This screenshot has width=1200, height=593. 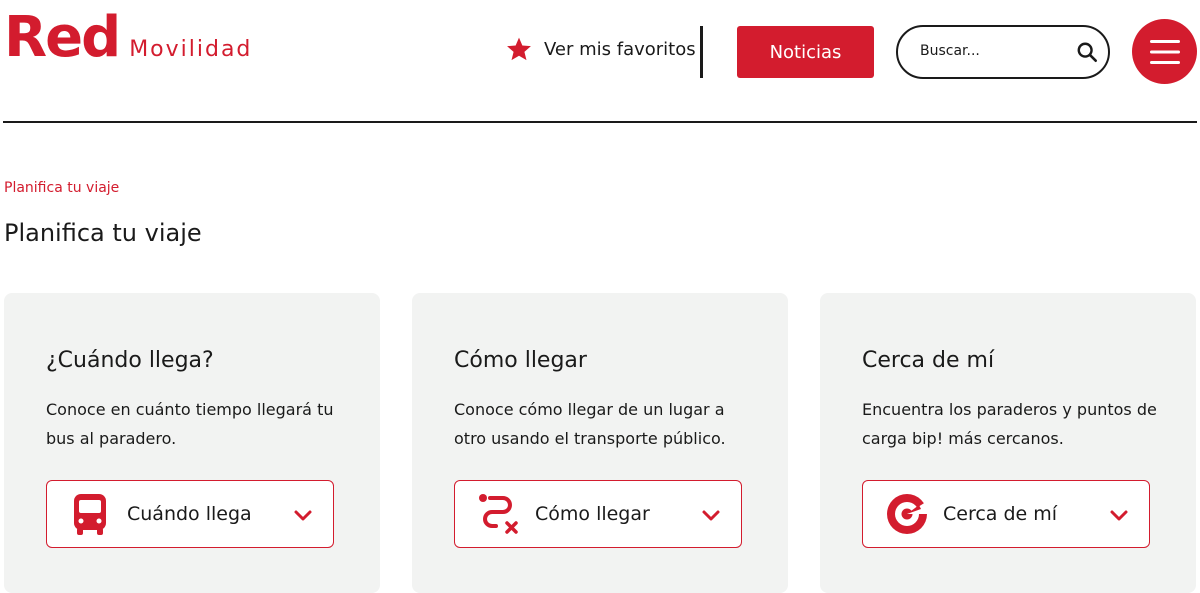 What do you see at coordinates (62, 37) in the screenshot?
I see `logo-brand: Red` at bounding box center [62, 37].